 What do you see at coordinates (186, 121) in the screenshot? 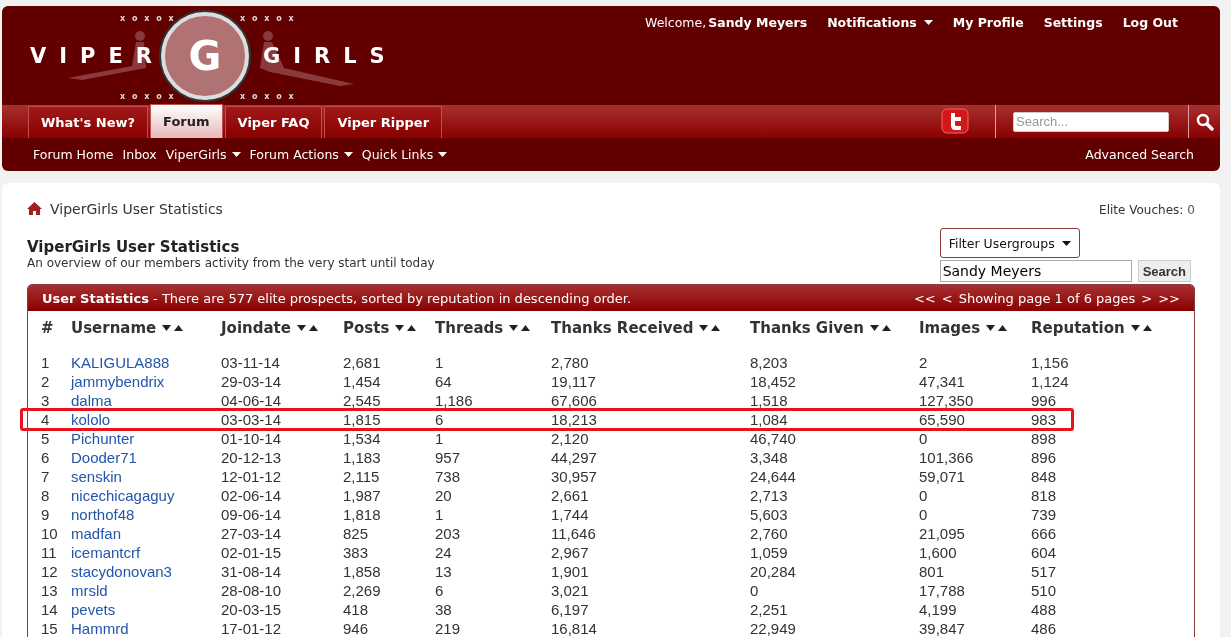
I see `nav-tab: Forum` at bounding box center [186, 121].